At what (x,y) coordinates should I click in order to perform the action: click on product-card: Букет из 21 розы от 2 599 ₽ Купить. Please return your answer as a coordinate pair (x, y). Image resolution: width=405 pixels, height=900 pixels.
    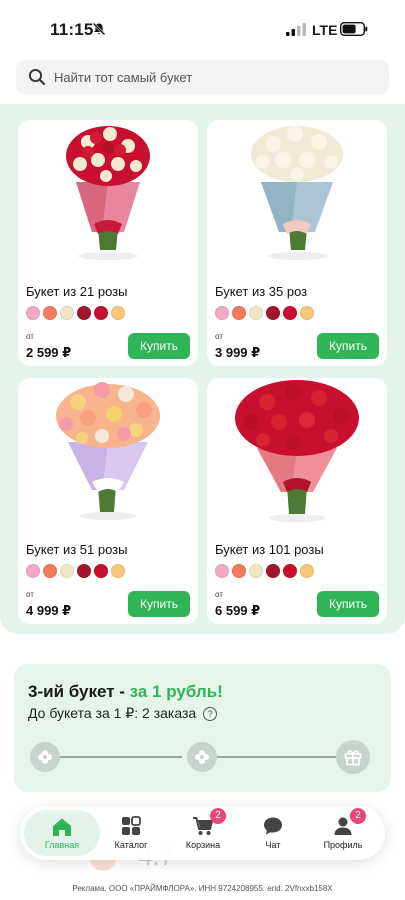
    Looking at the image, I should click on (108, 243).